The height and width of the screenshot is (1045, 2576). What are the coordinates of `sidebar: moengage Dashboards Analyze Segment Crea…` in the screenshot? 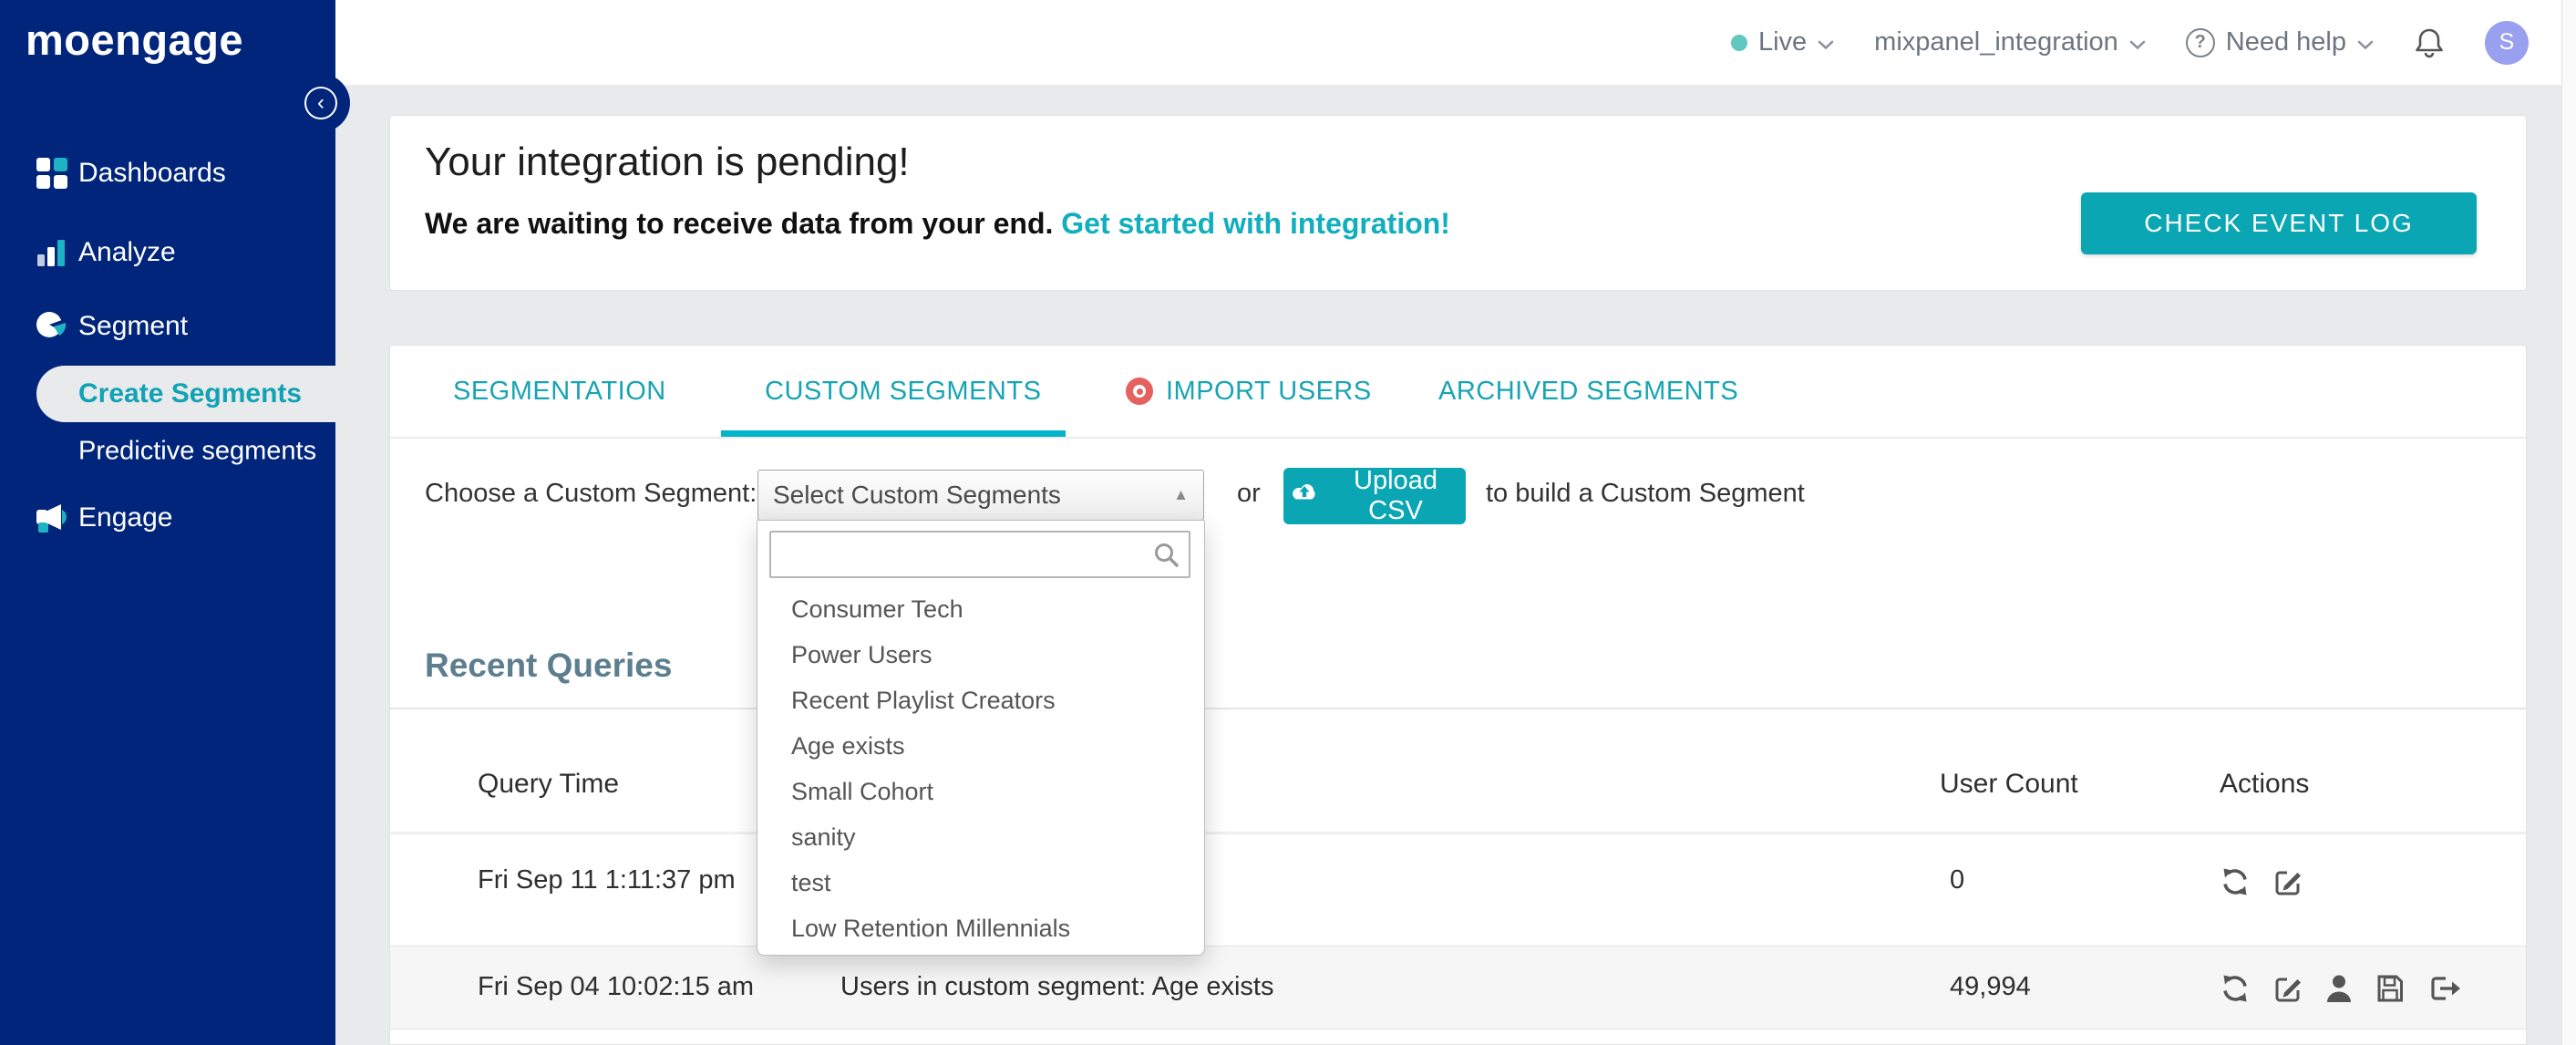 It's located at (167, 522).